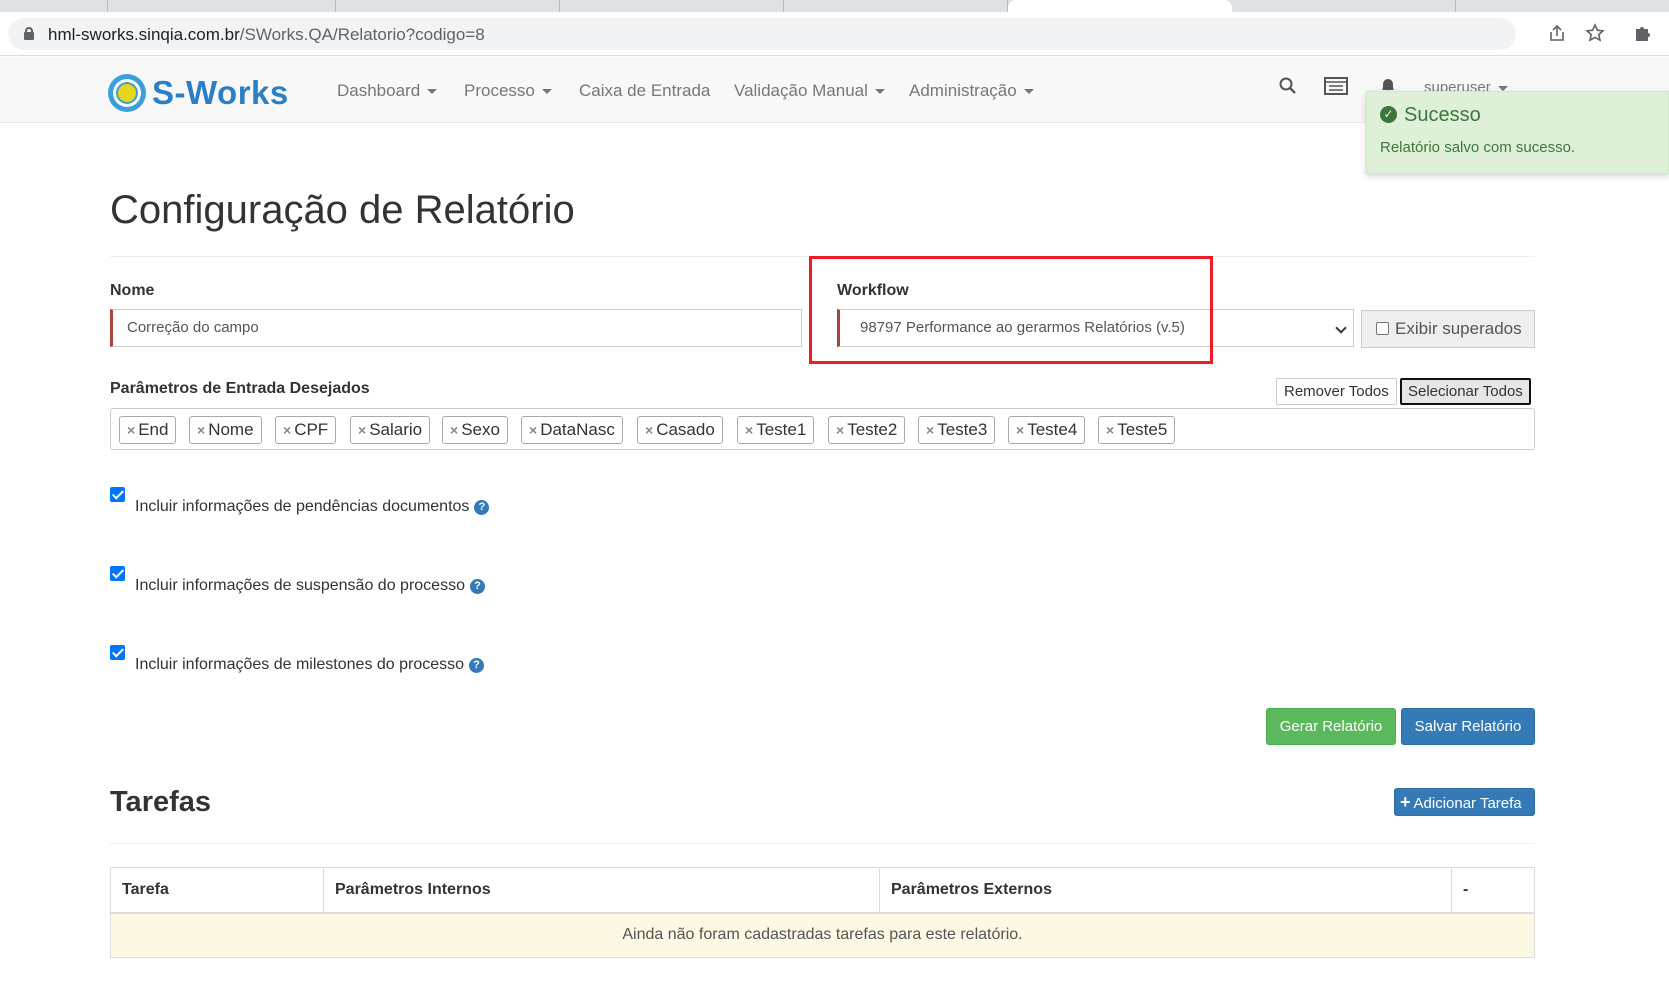 The image size is (1669, 986). I want to click on col-parametros-internos: Parâmetros Internos, so click(601, 890).